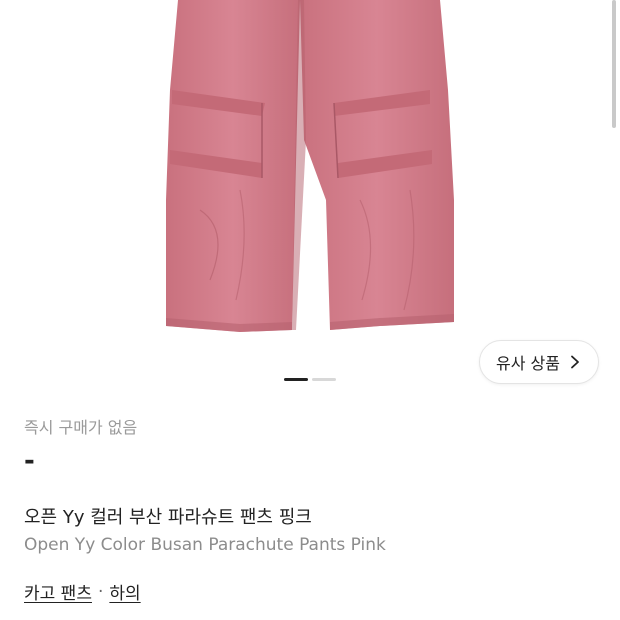 This screenshot has width=620, height=620. Describe the element at coordinates (124, 591) in the screenshot. I see `breadcrumb-parent-link: 하의` at that location.